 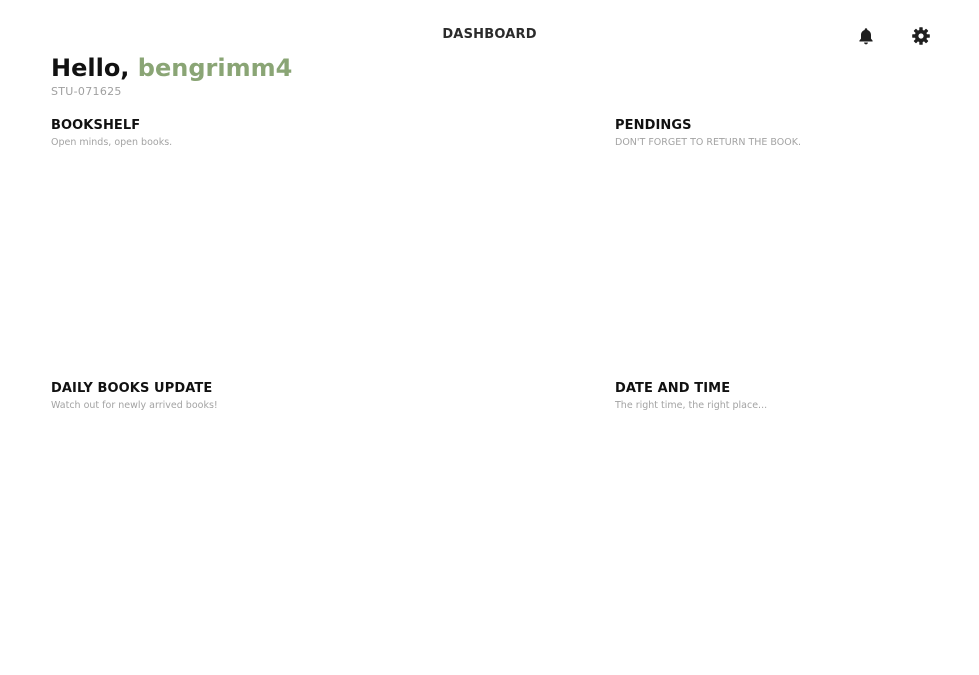 What do you see at coordinates (96, 125) in the screenshot?
I see `bookshelf-title: BOOKSHELF` at bounding box center [96, 125].